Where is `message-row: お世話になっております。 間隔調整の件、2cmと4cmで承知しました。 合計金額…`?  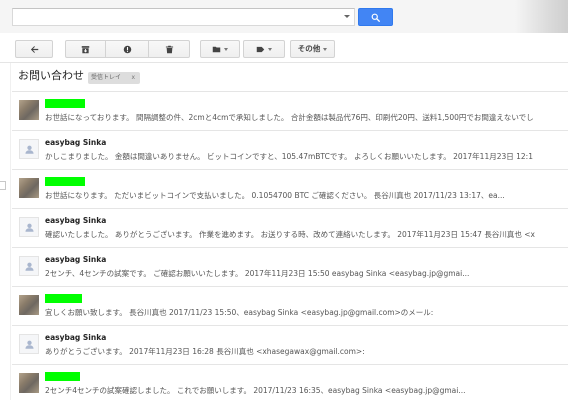 message-row: お世話になっております。 間隔調整の件、2cmと4cmで承知しました。 合計金額… is located at coordinates (290, 110).